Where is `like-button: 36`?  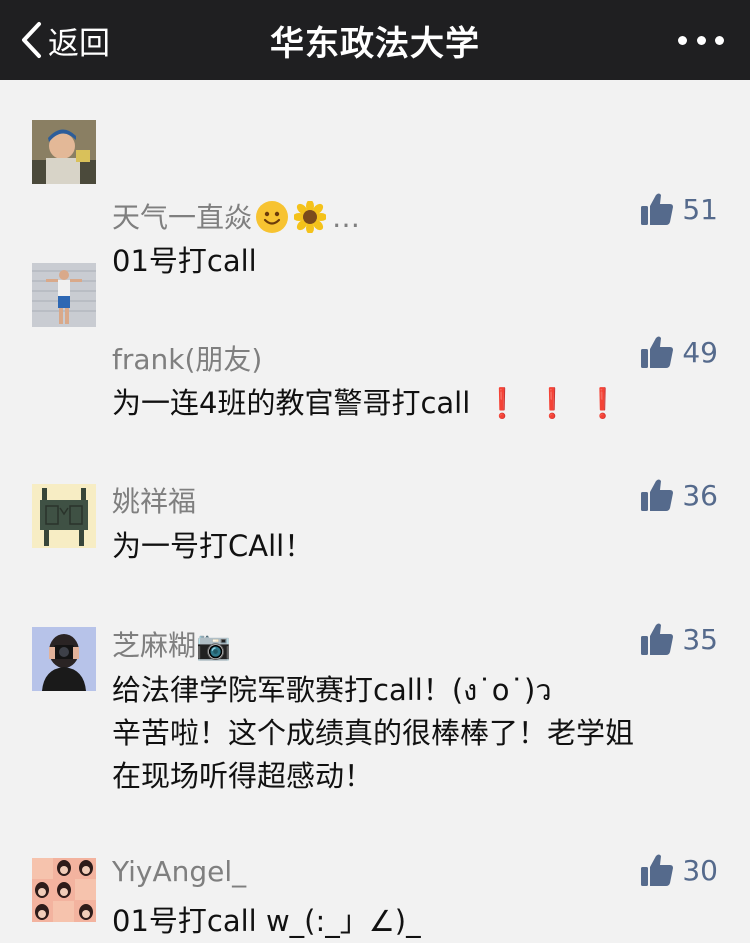 like-button: 36 is located at coordinates (679, 495).